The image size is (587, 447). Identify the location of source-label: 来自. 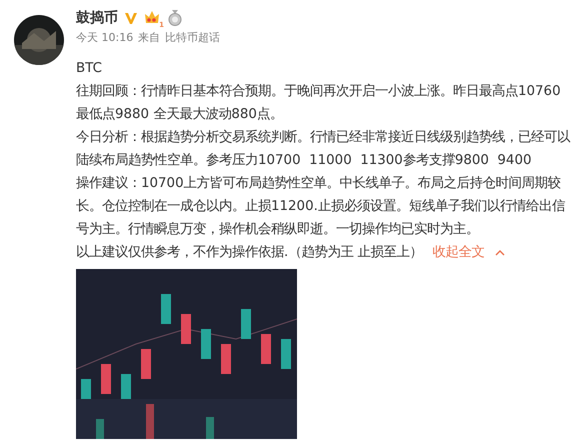
(149, 37).